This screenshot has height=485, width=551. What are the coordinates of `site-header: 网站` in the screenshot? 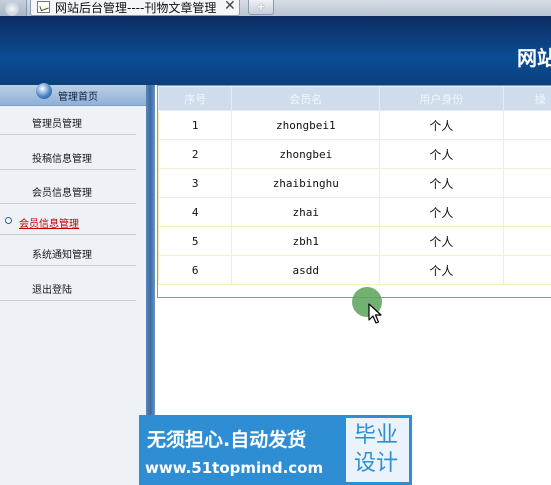 It's located at (275, 50).